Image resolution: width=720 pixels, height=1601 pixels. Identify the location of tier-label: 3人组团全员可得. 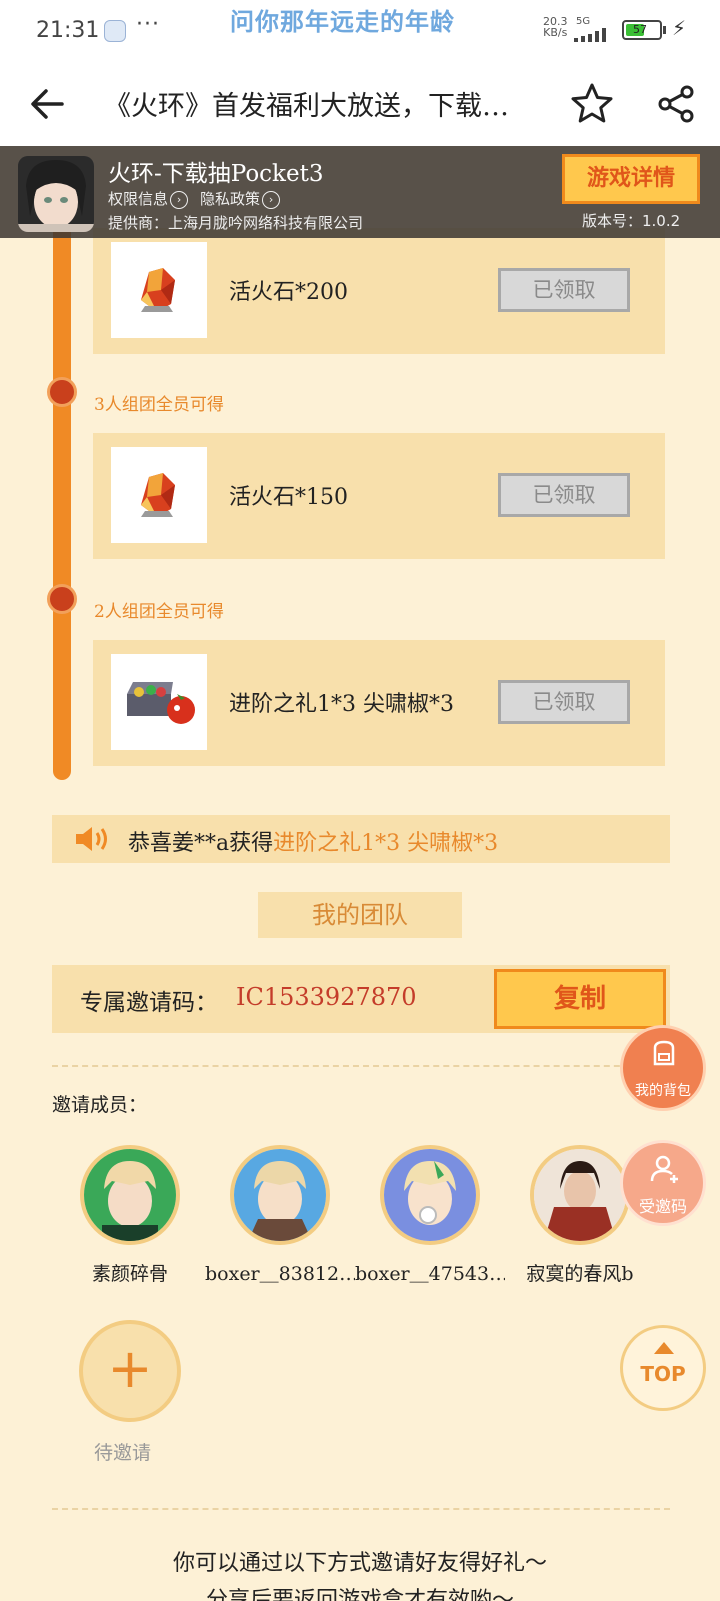
(159, 405).